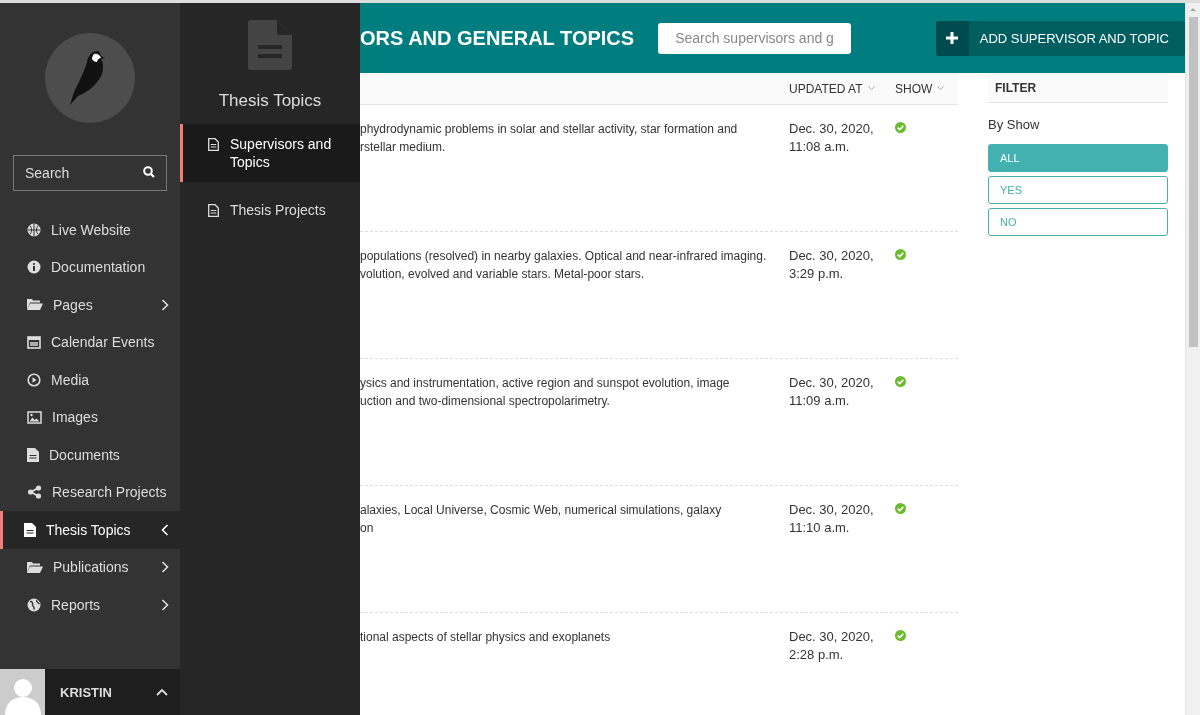  What do you see at coordinates (270, 101) in the screenshot?
I see `submenu-title: Thesis Topics` at bounding box center [270, 101].